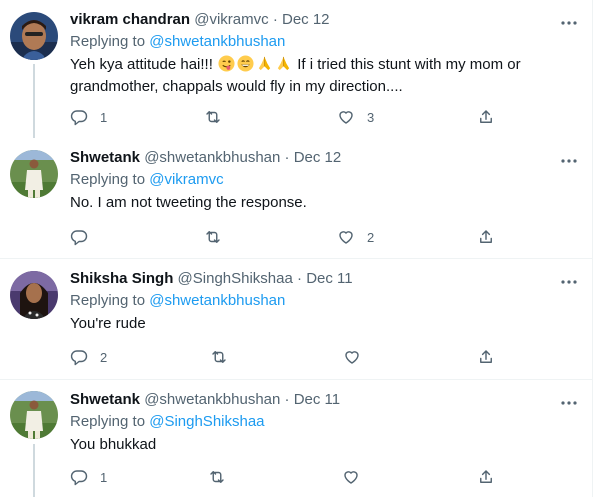 The height and width of the screenshot is (497, 597). Describe the element at coordinates (141, 64) in the screenshot. I see `tweet-text-start: Yeh kya attitude hai!!!` at that location.